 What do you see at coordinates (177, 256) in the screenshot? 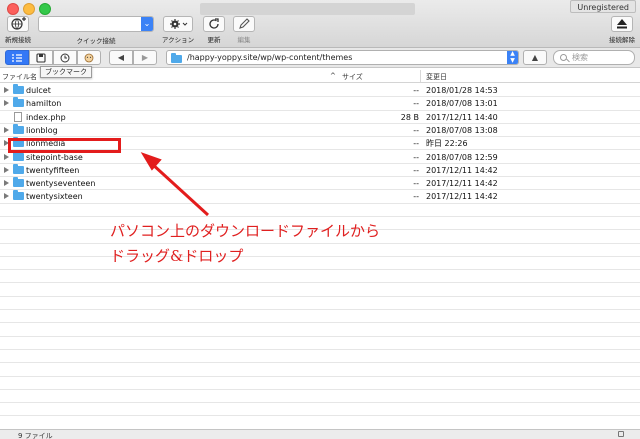
I see `annotation-line-2: ドラッグ&ドロップ` at bounding box center [177, 256].